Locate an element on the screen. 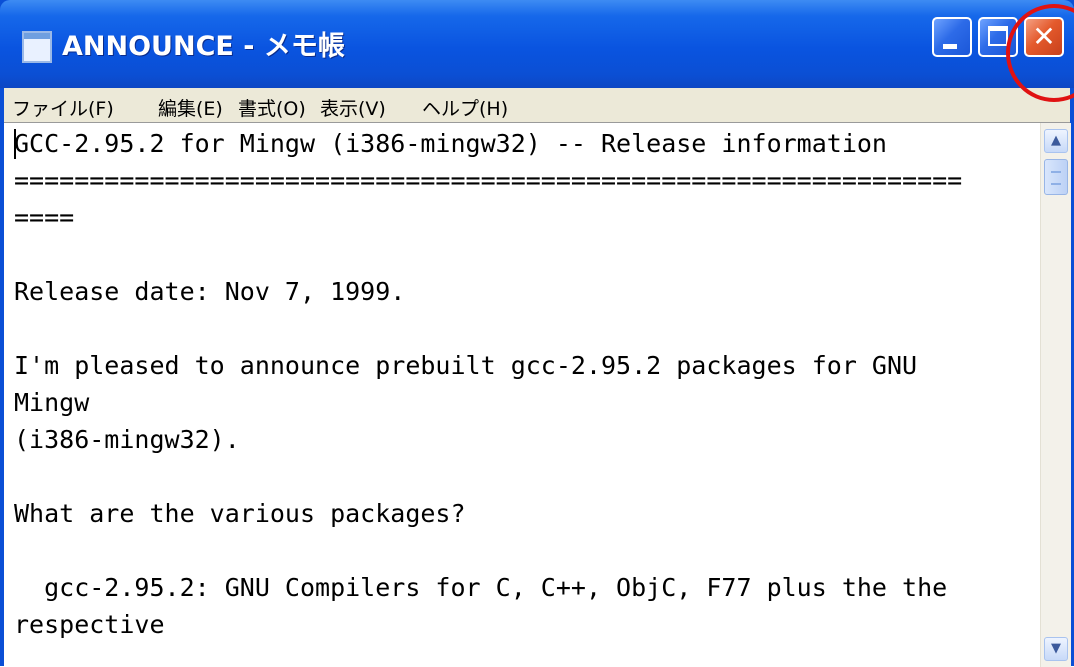 The height and width of the screenshot is (667, 1074). scrollbar-thumb is located at coordinates (1056, 177).